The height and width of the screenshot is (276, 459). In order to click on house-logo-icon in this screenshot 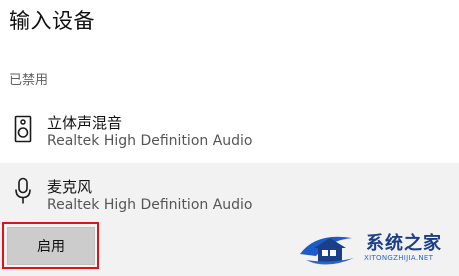, I will do `click(327, 250)`.